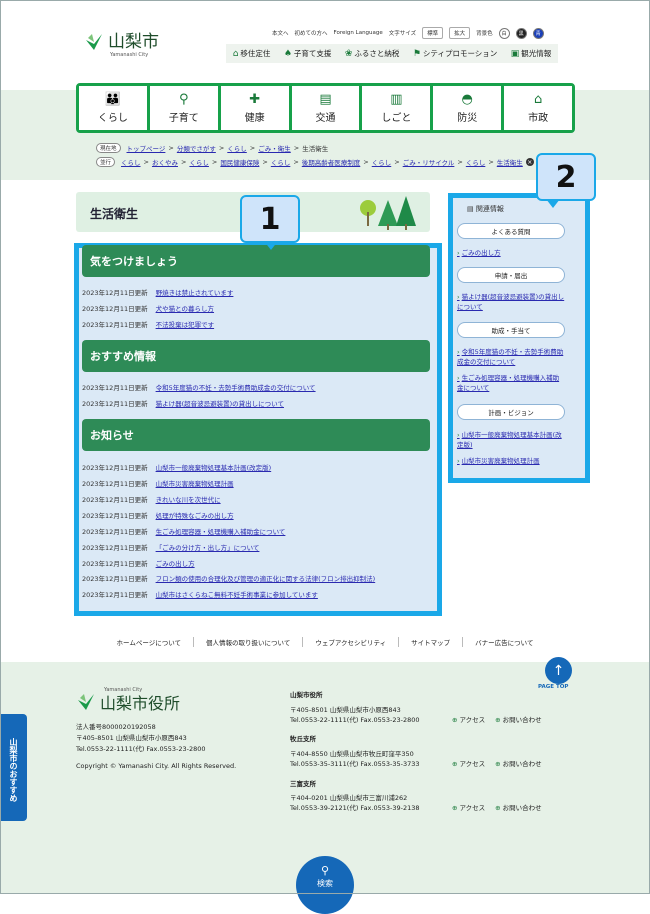  What do you see at coordinates (236, 388) in the screenshot?
I see `article-link: 令和5年度猫の不妊・去勢手術費助成金の交付について` at bounding box center [236, 388].